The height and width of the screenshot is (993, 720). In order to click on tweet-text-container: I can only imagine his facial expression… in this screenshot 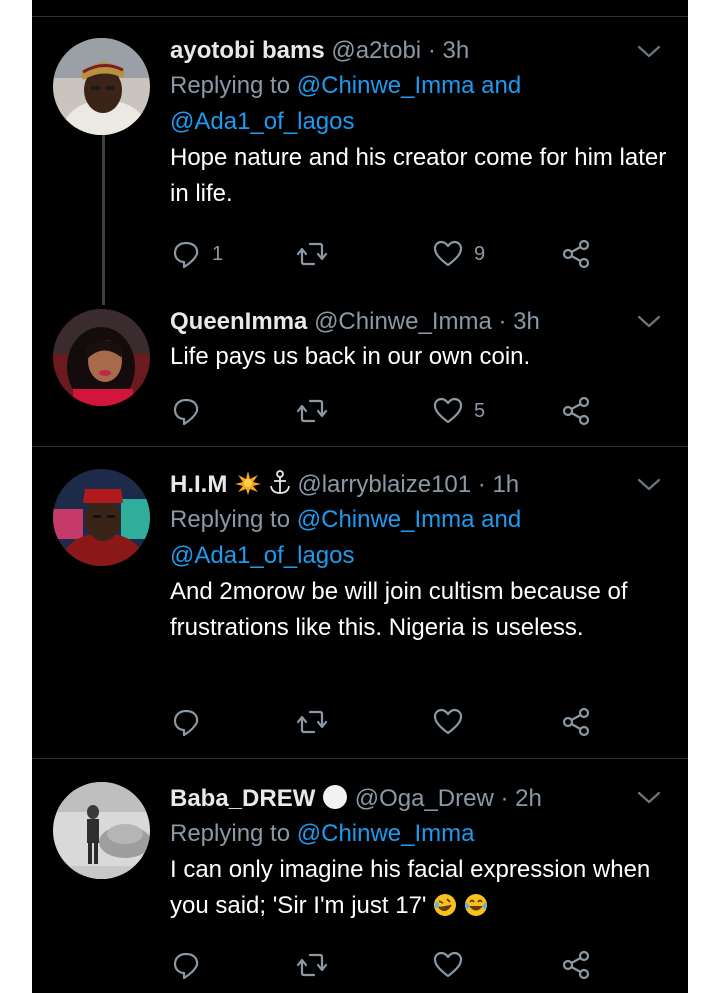, I will do `click(420, 888)`.